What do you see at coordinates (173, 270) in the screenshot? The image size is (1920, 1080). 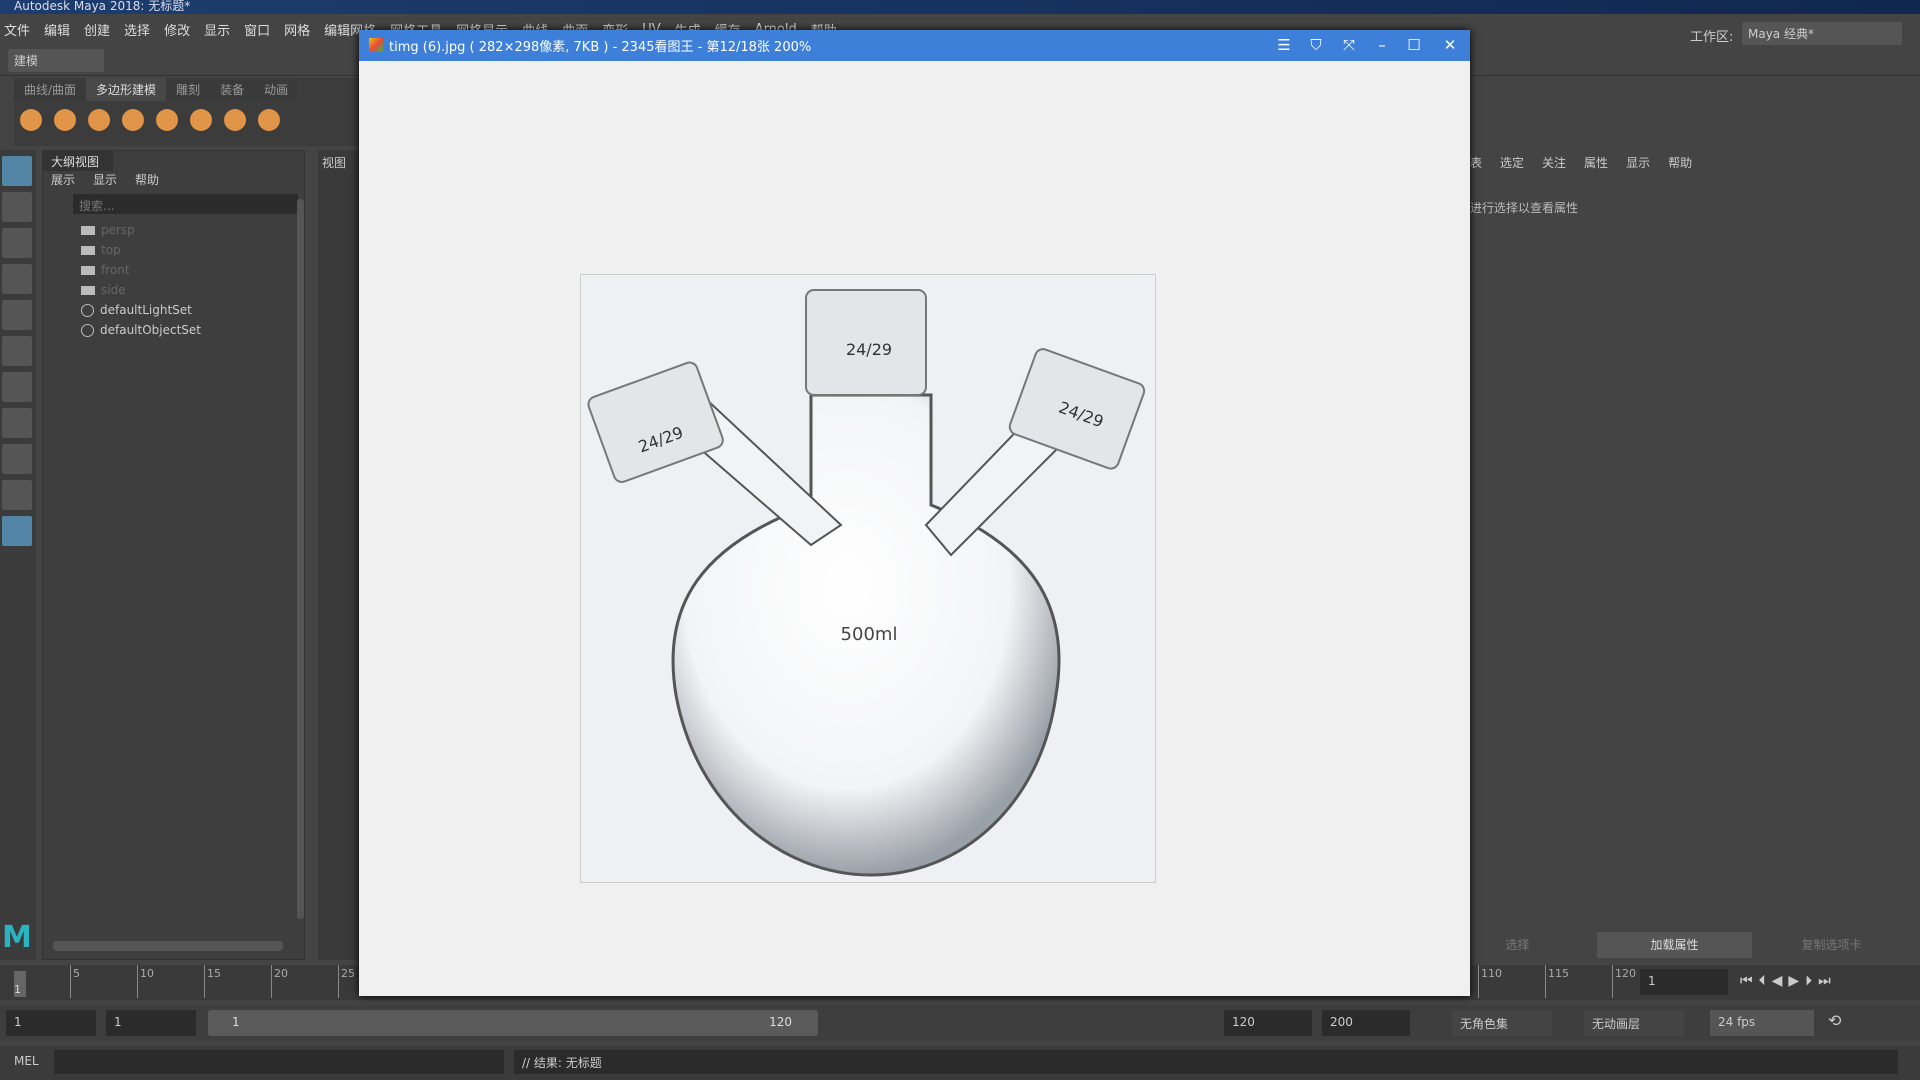 I see `outliner-item: front` at bounding box center [173, 270].